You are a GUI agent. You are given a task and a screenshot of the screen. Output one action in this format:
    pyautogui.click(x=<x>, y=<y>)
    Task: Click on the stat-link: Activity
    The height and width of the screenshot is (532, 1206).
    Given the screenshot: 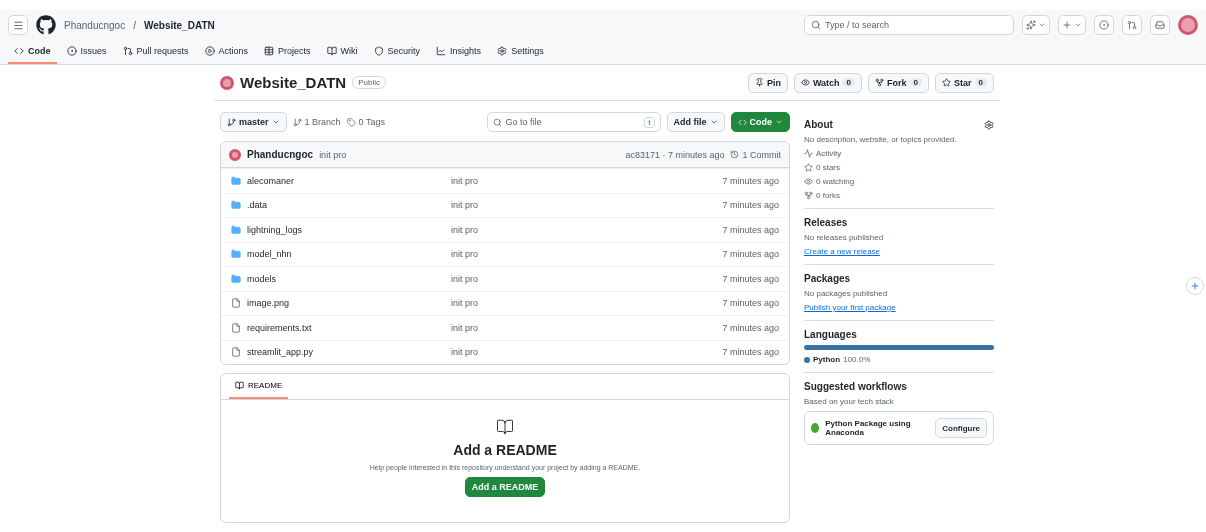 What is the action you would take?
    pyautogui.click(x=899, y=153)
    